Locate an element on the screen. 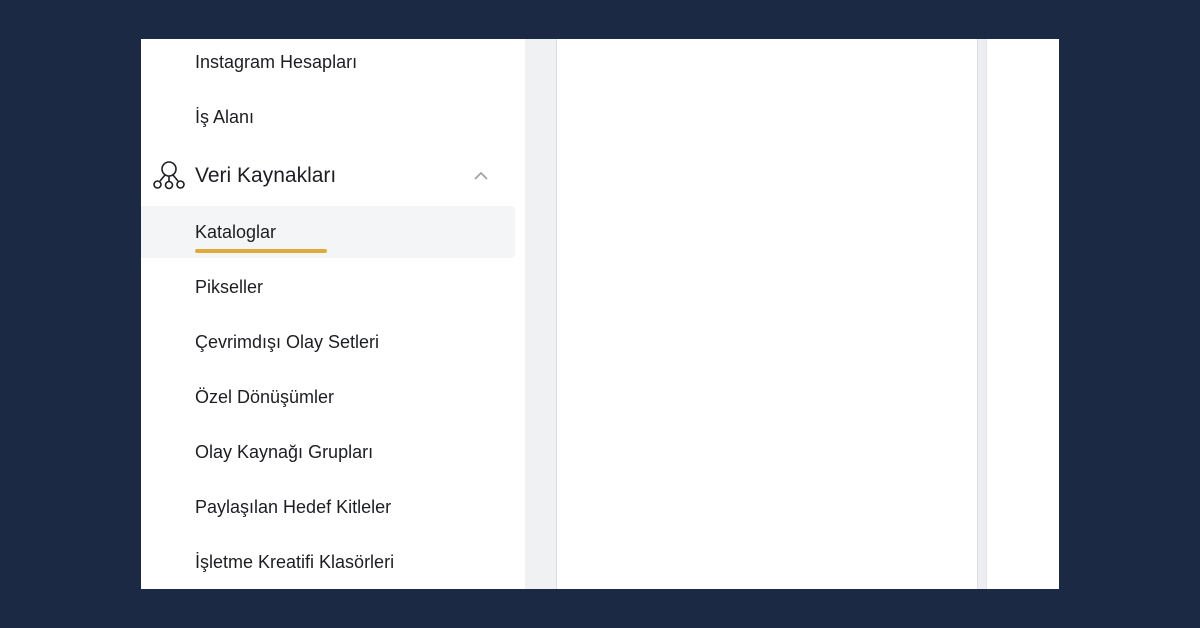  sidebar-item-label: İşletme Kreatifi Klasörleri is located at coordinates (295, 561).